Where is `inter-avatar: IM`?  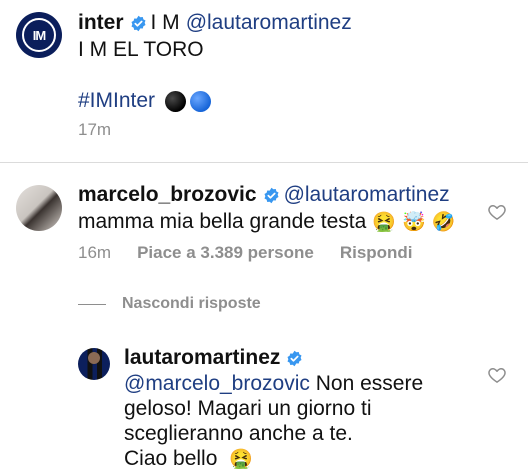 inter-avatar: IM is located at coordinates (39, 35).